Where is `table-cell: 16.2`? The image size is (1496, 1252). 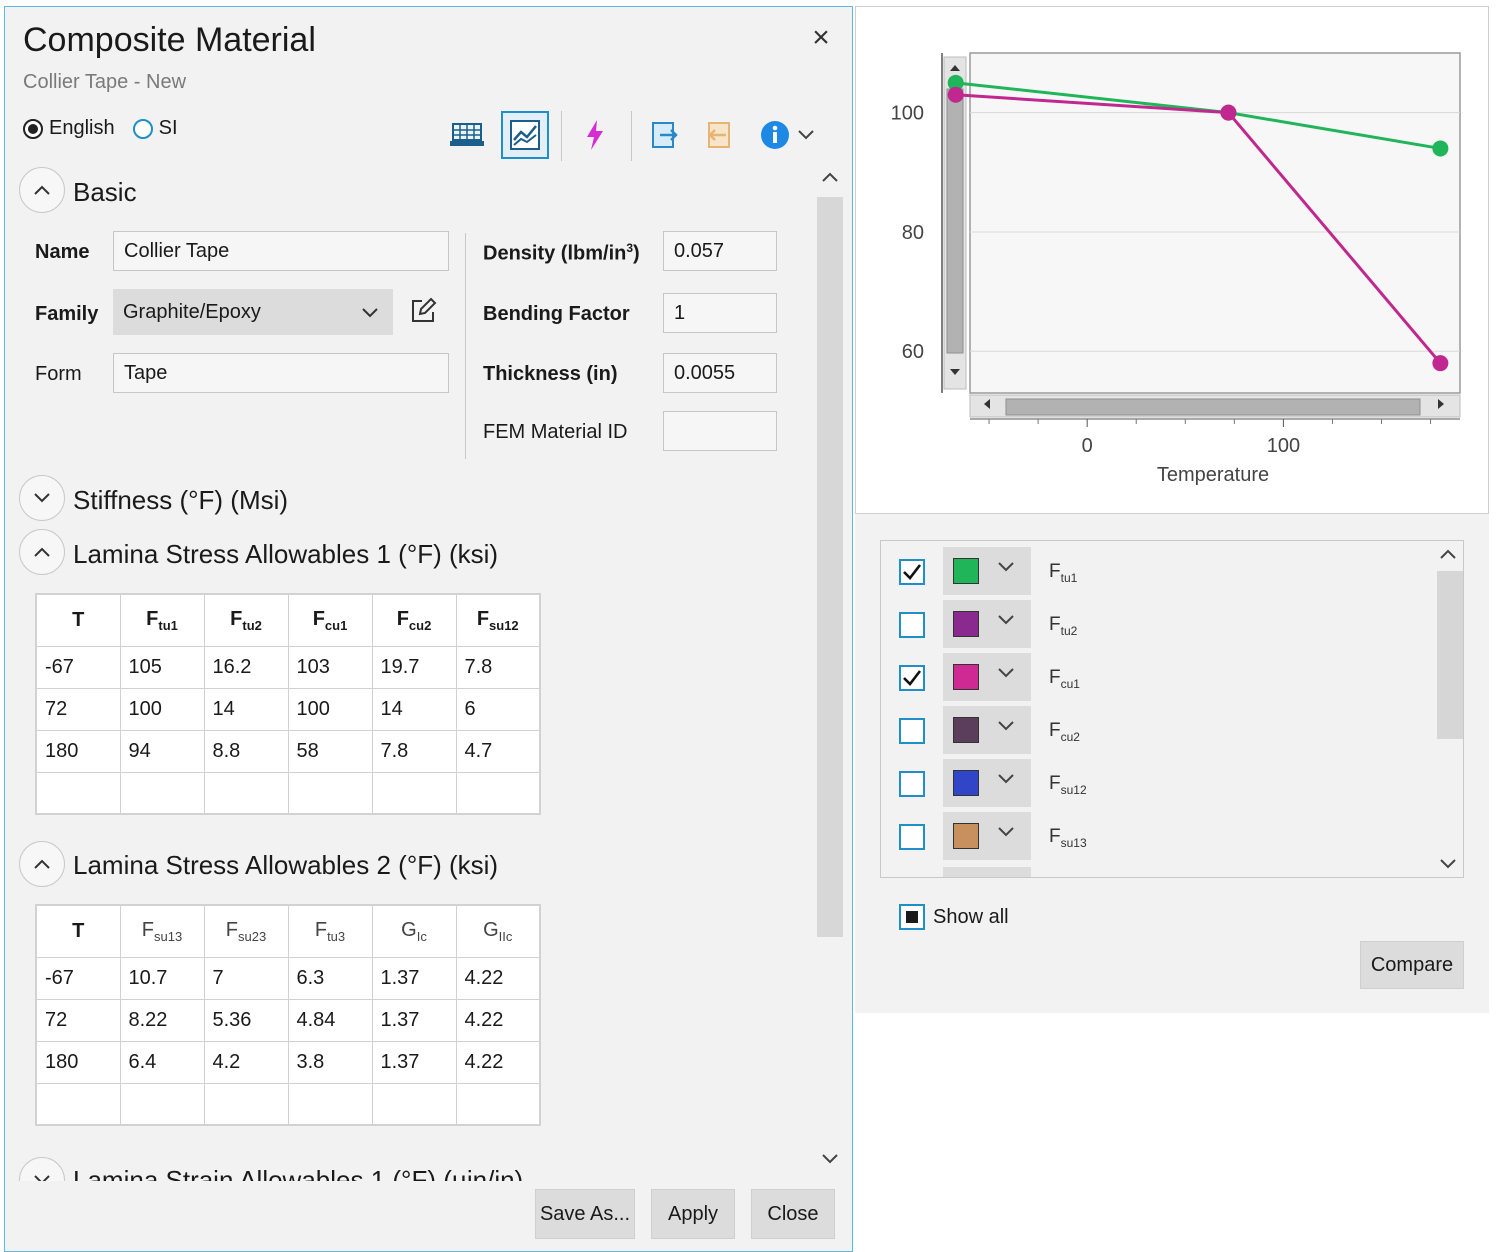 table-cell: 16.2 is located at coordinates (246, 667).